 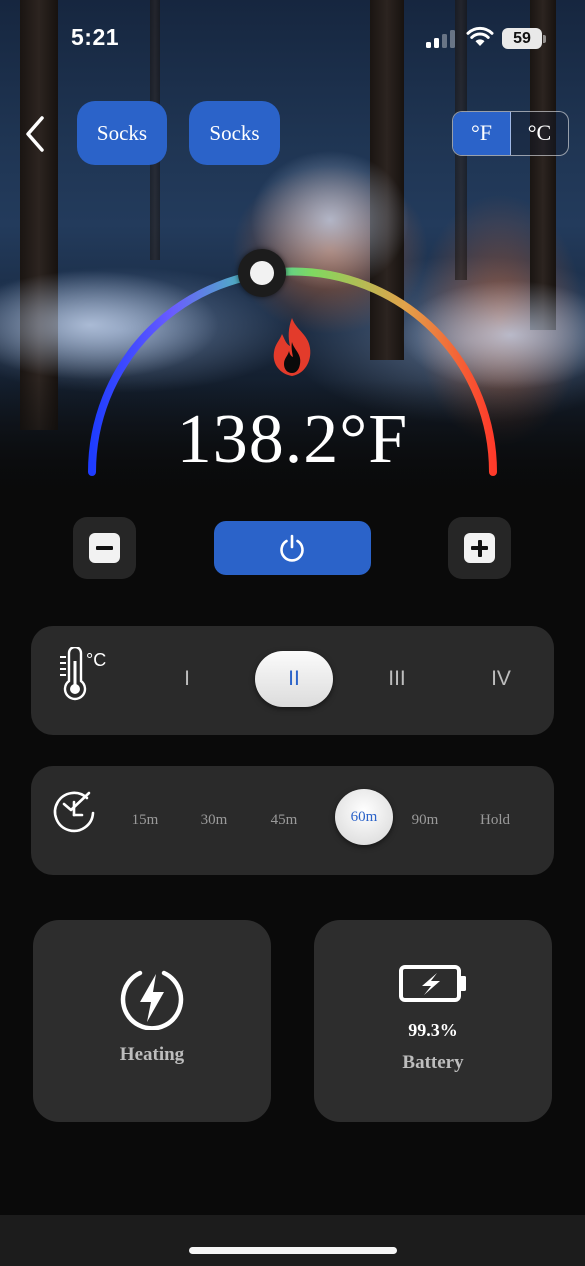 I want to click on power-icon, so click(x=292, y=548).